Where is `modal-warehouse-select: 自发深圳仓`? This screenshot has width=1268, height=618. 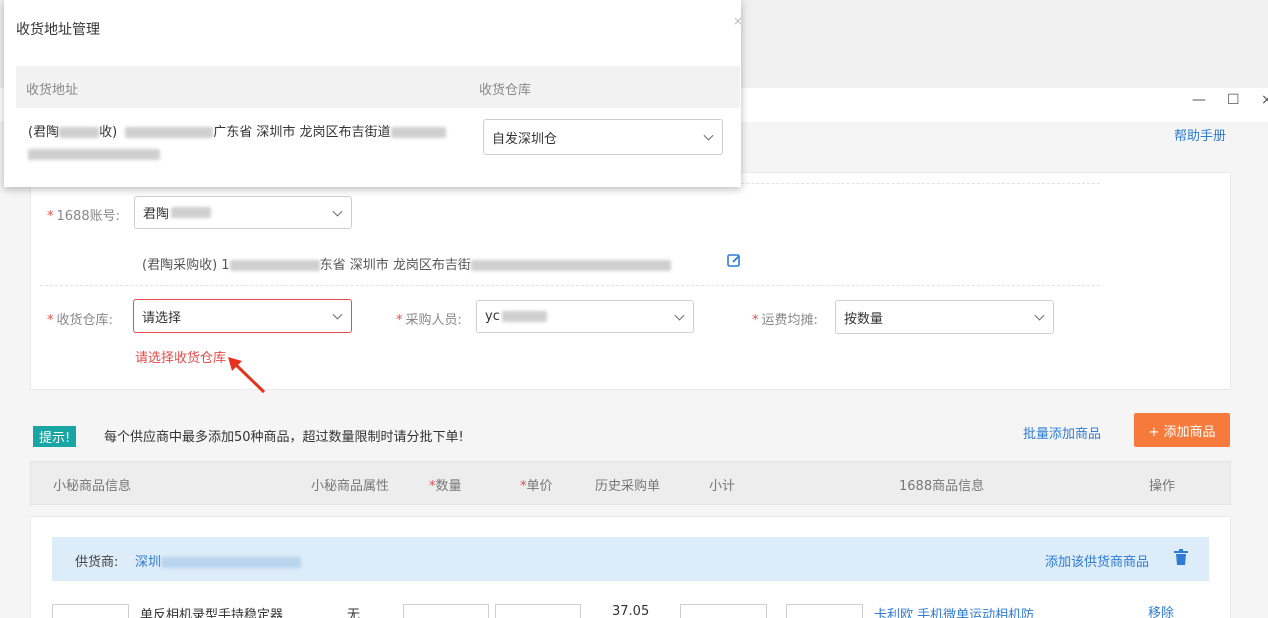 modal-warehouse-select: 自发深圳仓 is located at coordinates (603, 137).